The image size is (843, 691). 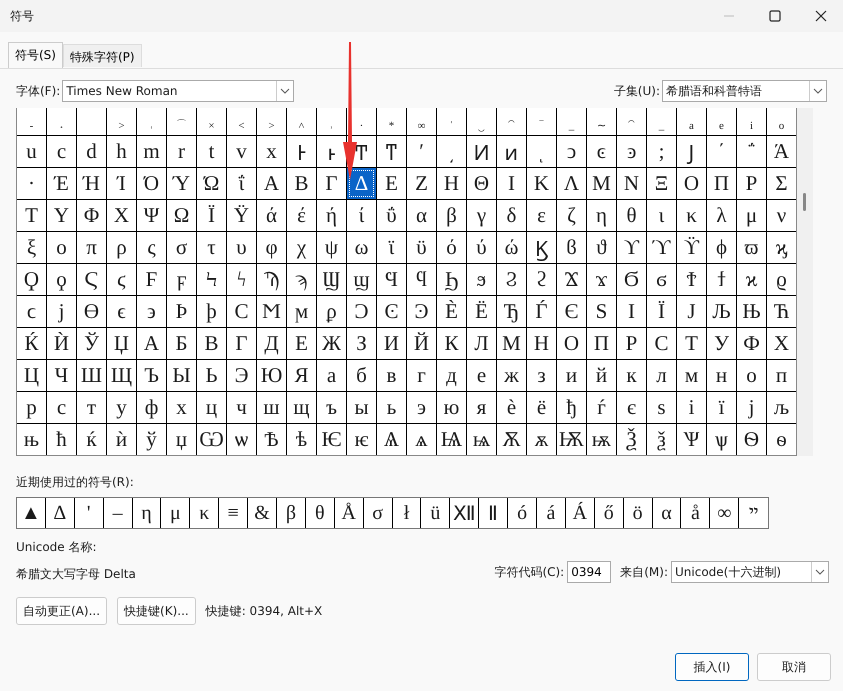 I want to click on symbol-cell: Ϭ, so click(x=631, y=279).